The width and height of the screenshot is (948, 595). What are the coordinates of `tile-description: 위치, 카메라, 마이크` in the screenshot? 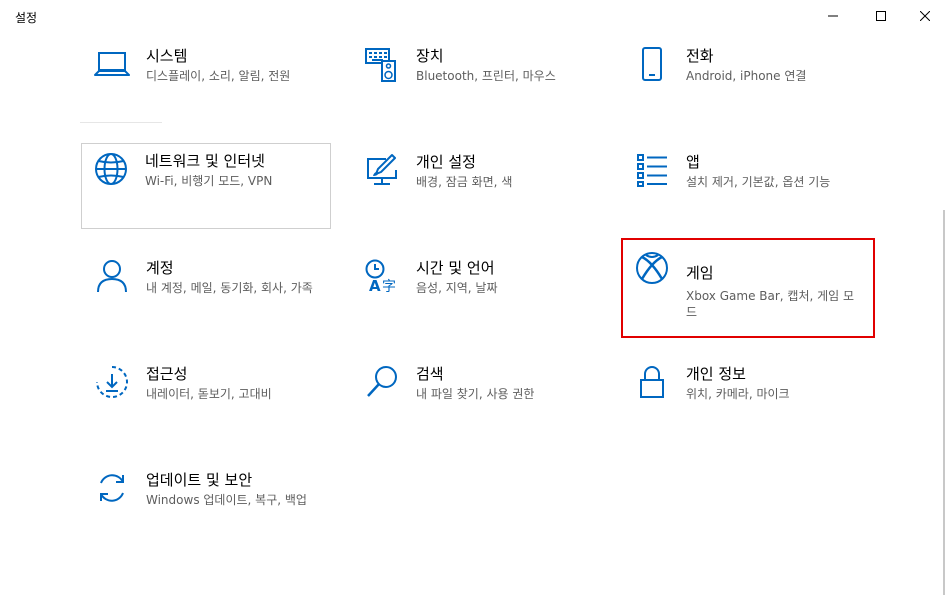 It's located at (738, 394).